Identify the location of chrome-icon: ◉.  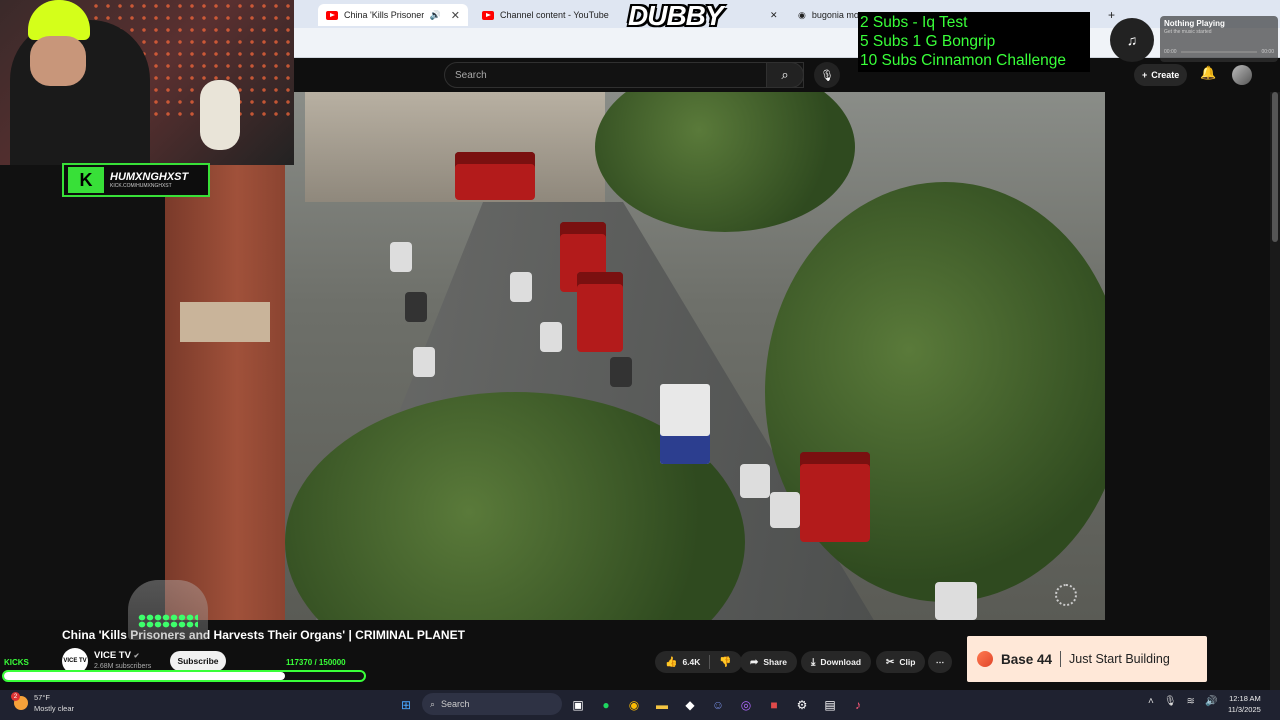
(634, 705).